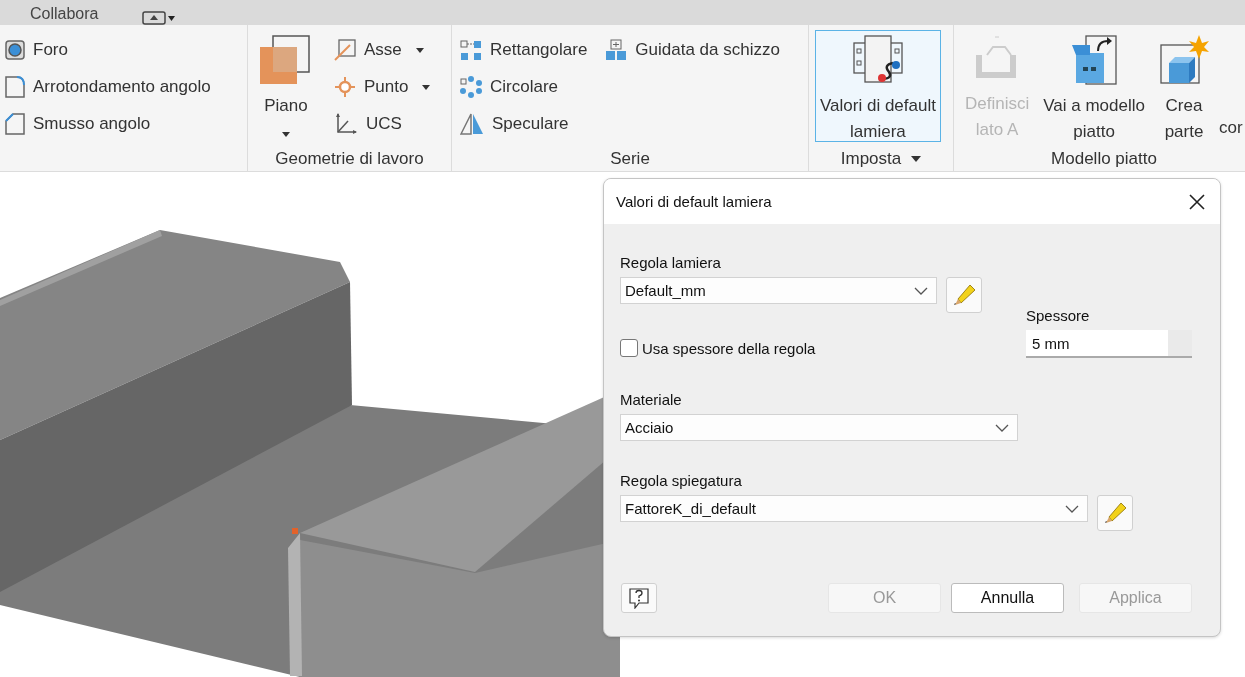  What do you see at coordinates (1007, 598) in the screenshot?
I see `dialog-button: Annulla` at bounding box center [1007, 598].